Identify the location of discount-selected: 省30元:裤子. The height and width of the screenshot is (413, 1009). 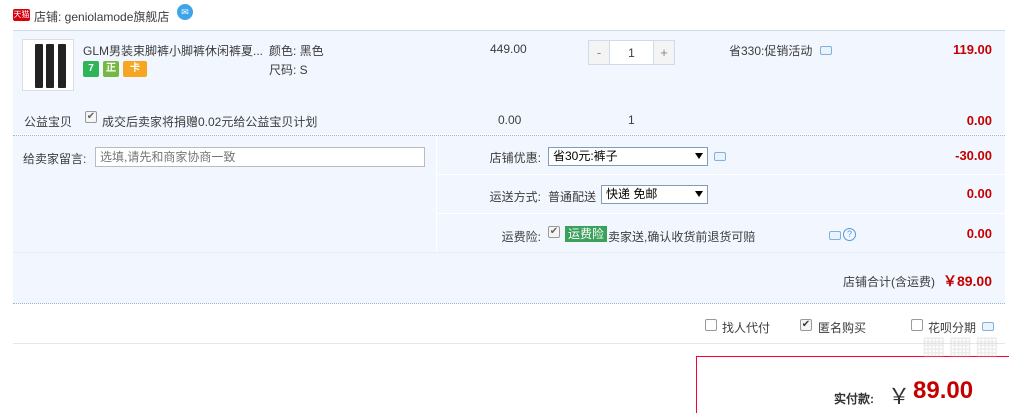
(585, 156).